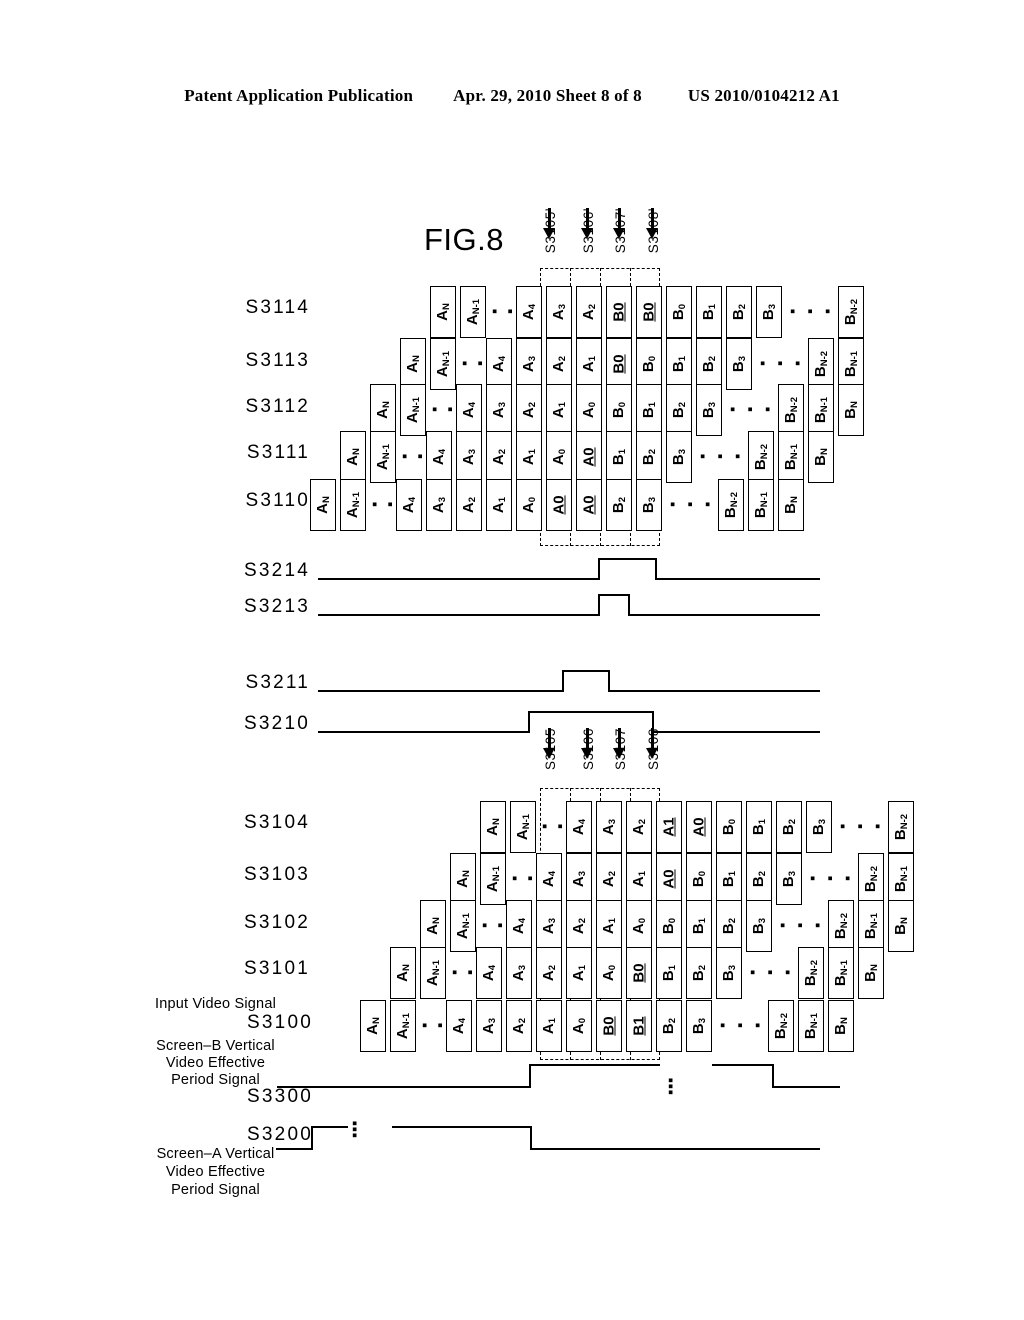 The width and height of the screenshot is (1024, 1320). Describe the element at coordinates (851, 312) in the screenshot. I see `cell-label: BN-2` at that location.